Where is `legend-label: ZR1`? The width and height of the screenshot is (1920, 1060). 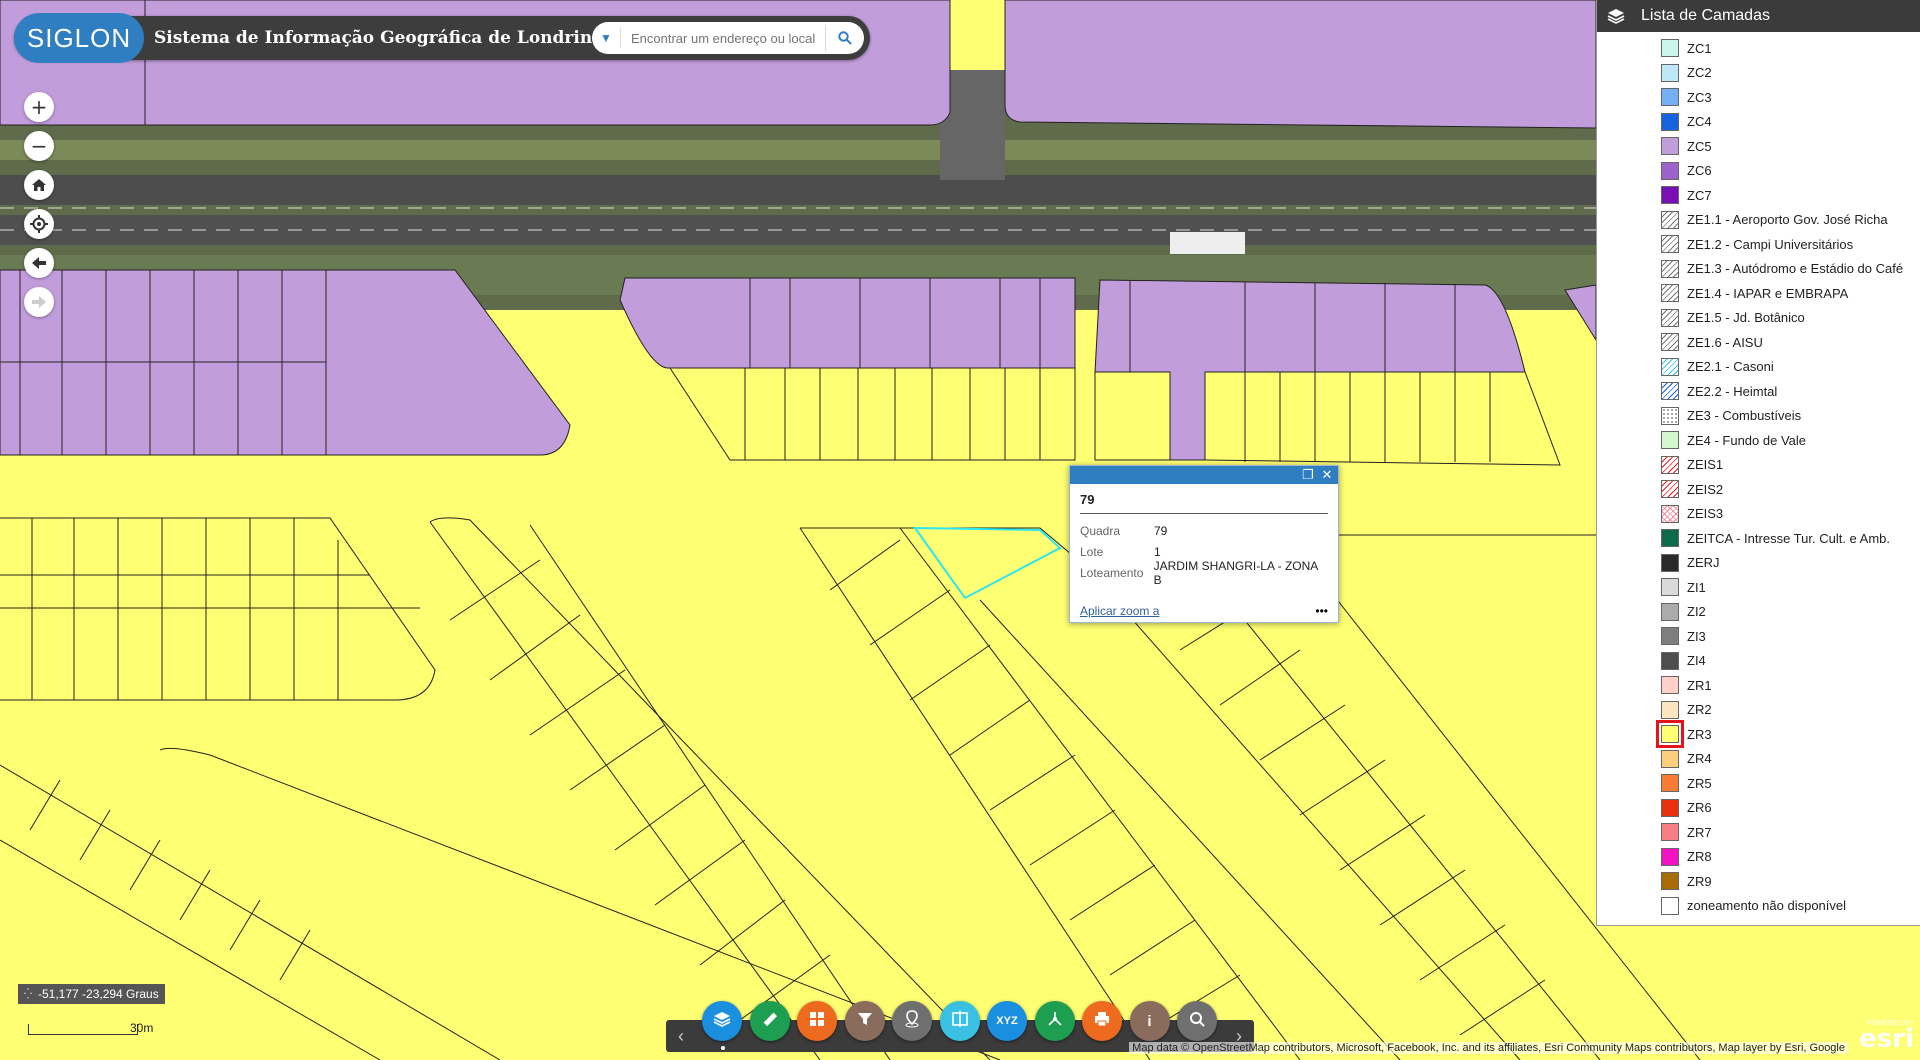 legend-label: ZR1 is located at coordinates (1699, 685).